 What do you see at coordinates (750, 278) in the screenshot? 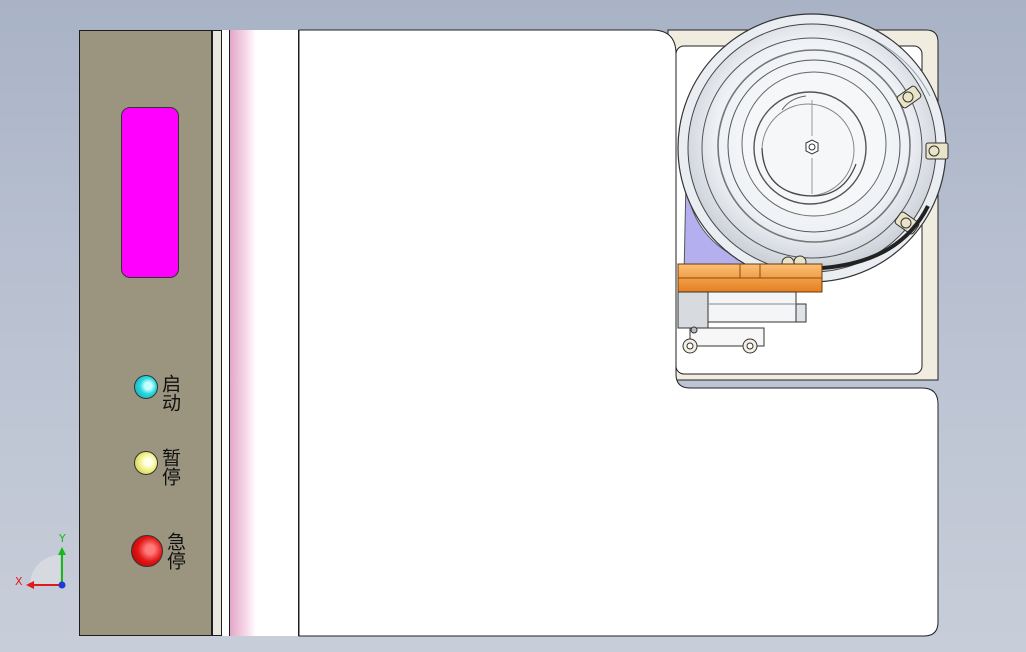
I see `linear-feed-rail` at bounding box center [750, 278].